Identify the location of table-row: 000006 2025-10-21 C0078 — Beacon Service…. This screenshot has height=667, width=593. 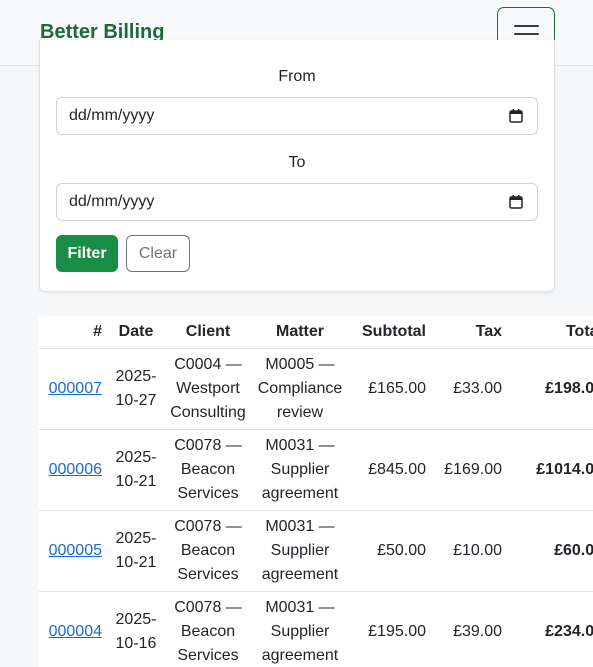
(316, 470).